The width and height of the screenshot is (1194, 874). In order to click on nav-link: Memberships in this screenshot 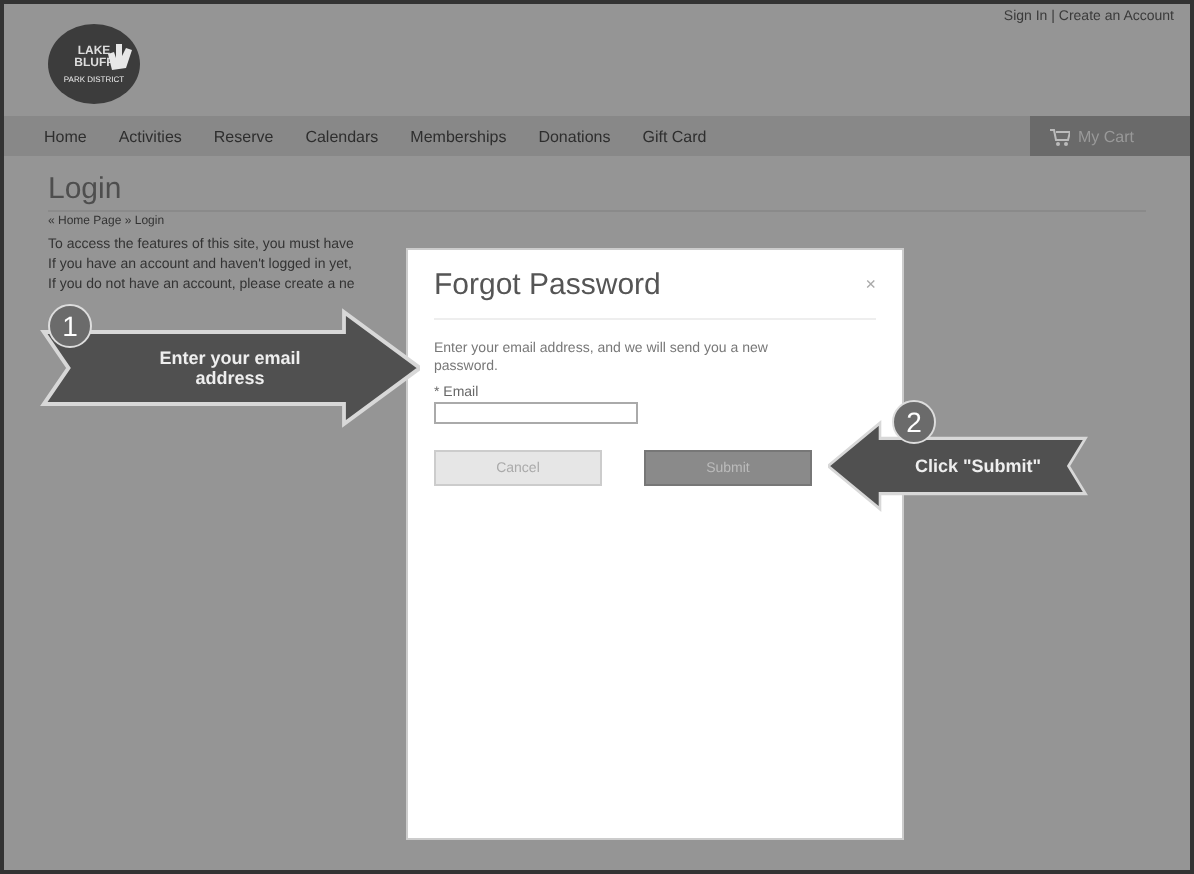, I will do `click(458, 136)`.